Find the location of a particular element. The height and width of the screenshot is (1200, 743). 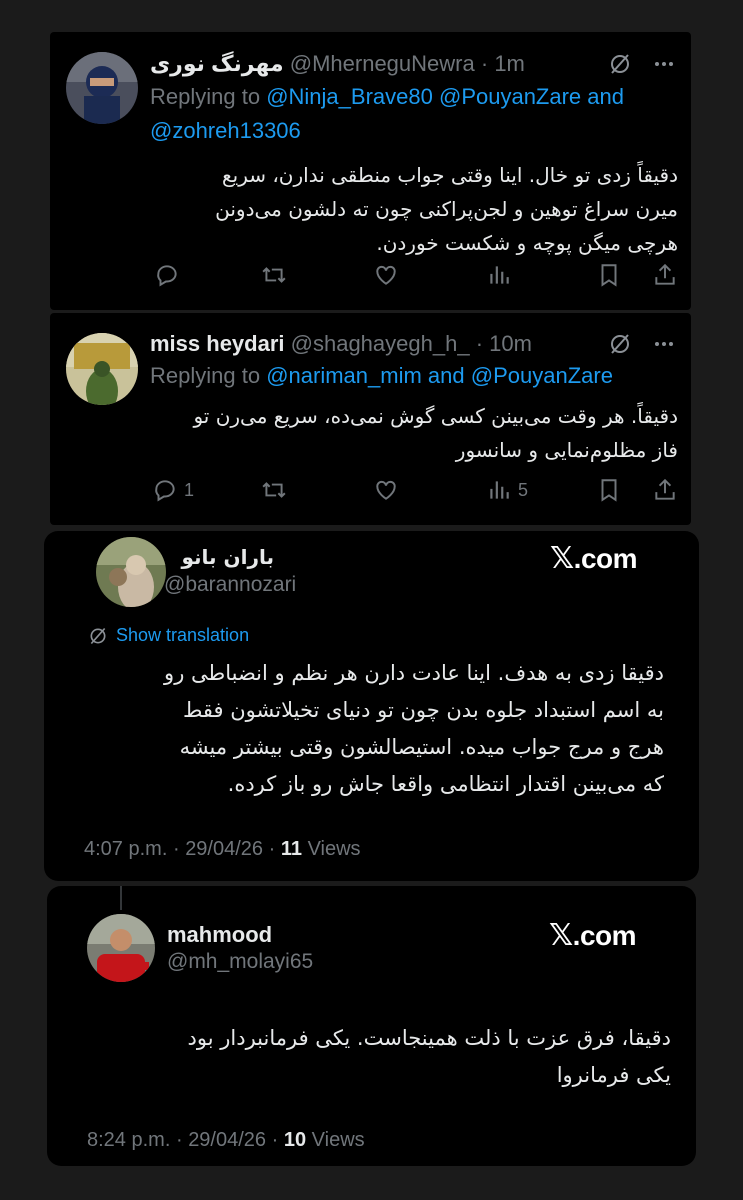

views-button is located at coordinates (499, 275).